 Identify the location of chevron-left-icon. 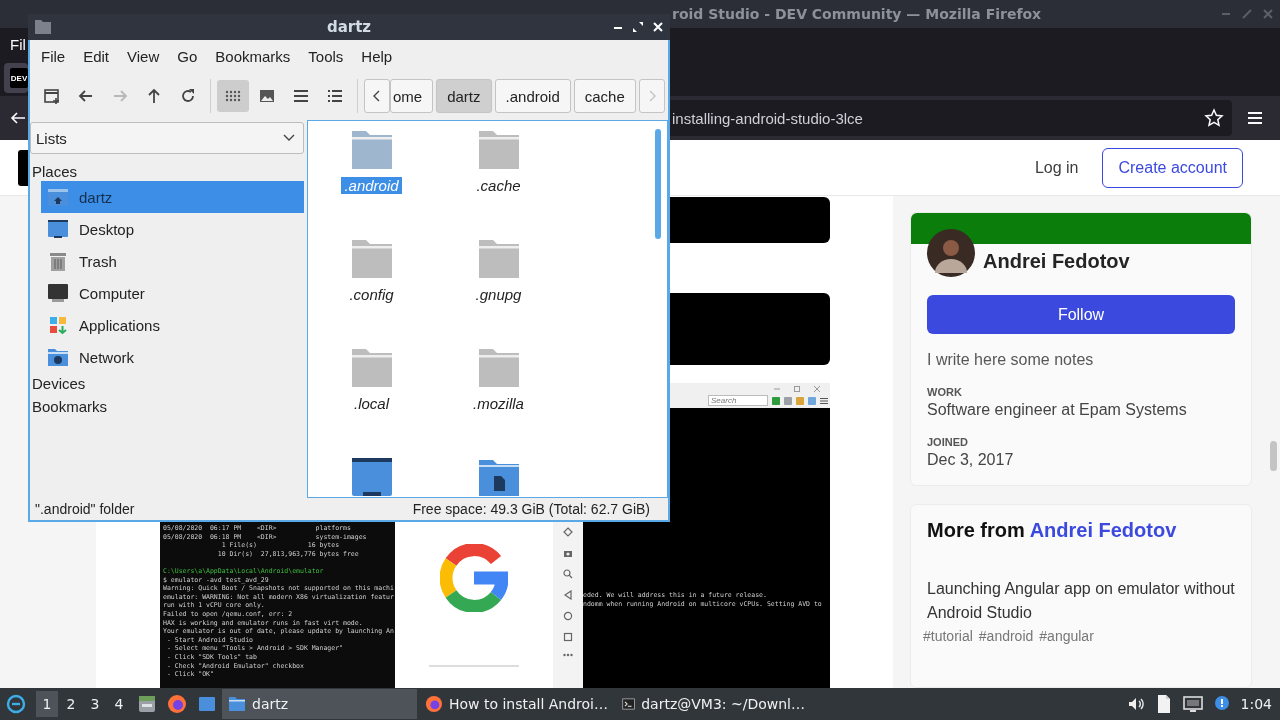
(377, 96).